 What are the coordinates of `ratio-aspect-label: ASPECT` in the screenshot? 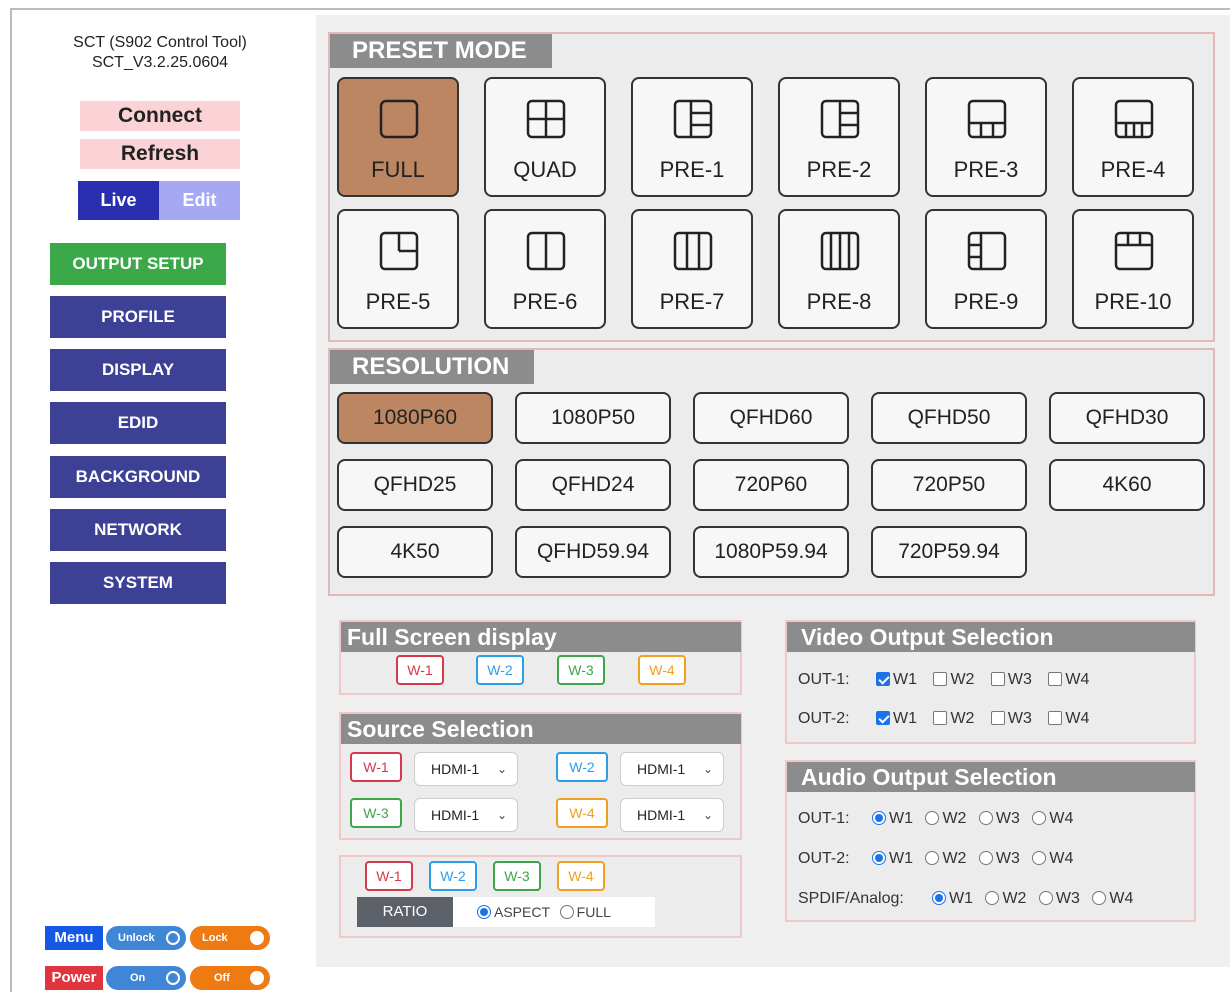 It's located at (522, 912).